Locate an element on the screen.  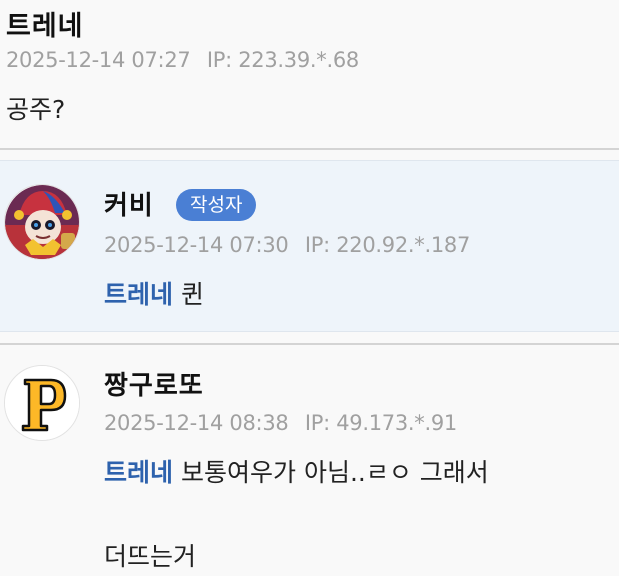
comment-timestamp: 2025-12-14 08:38 is located at coordinates (196, 423).